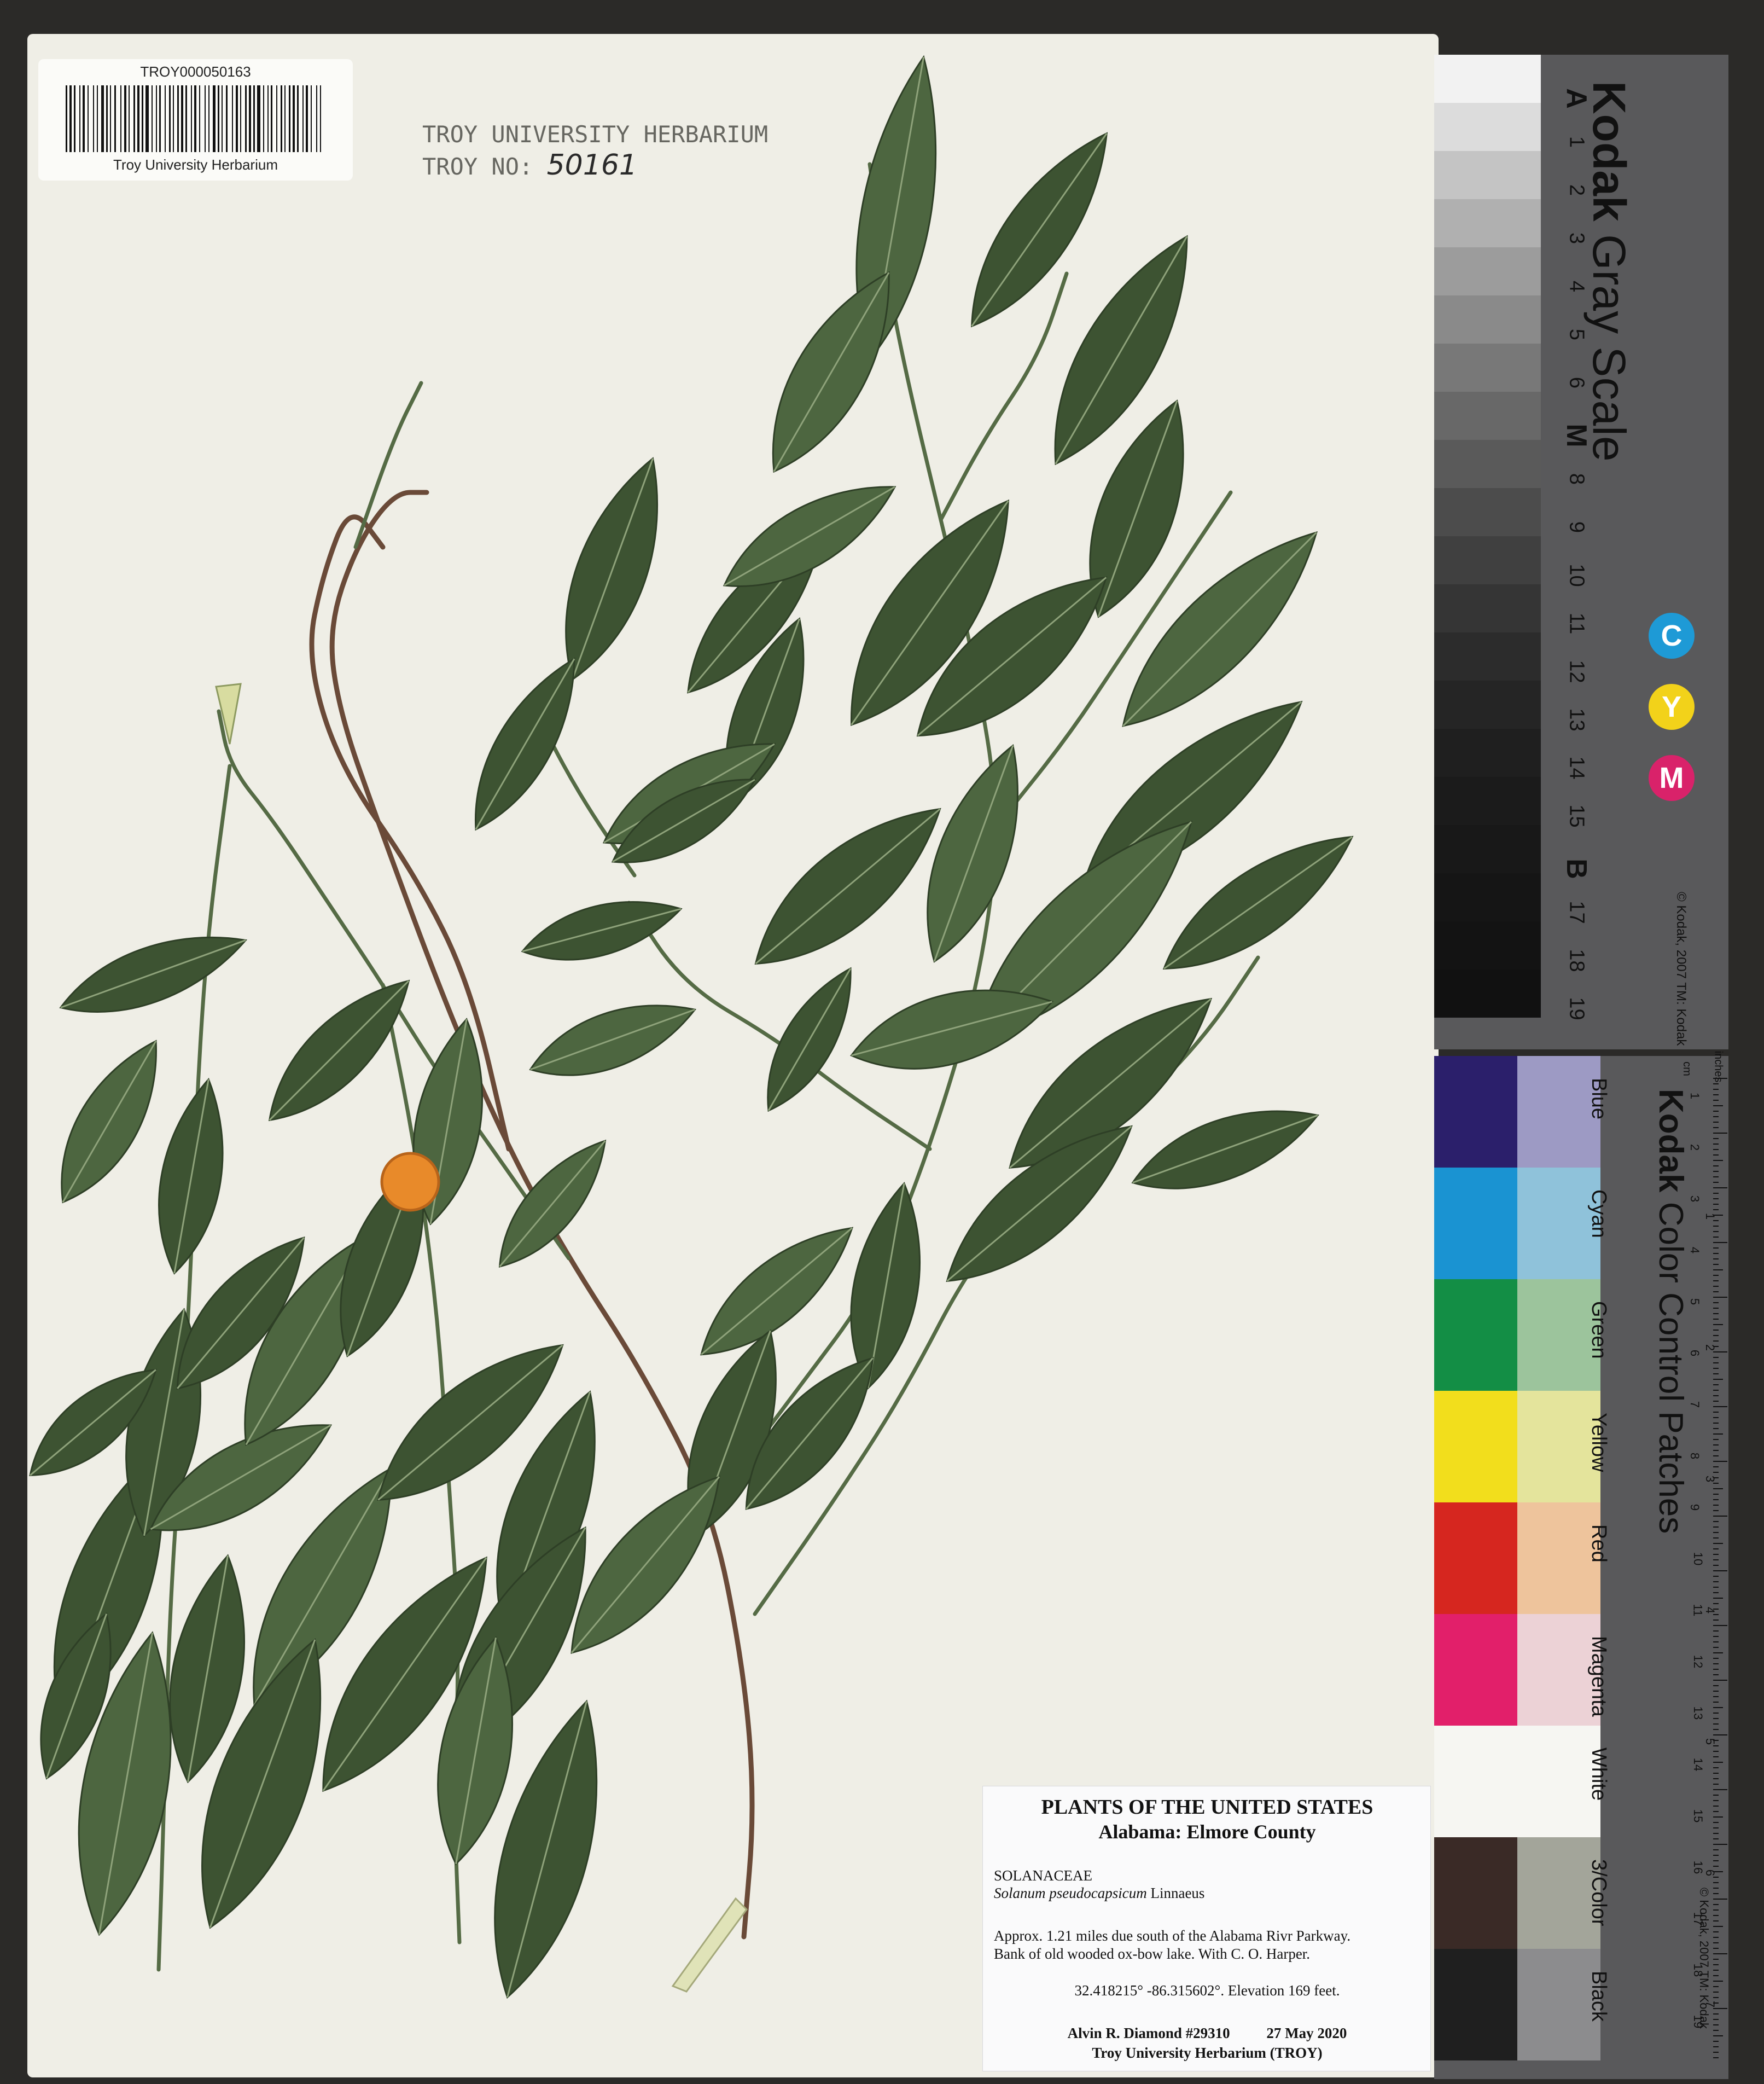 This screenshot has width=1764, height=2084. I want to click on ruler-unit-cm: cm, so click(1686, 1068).